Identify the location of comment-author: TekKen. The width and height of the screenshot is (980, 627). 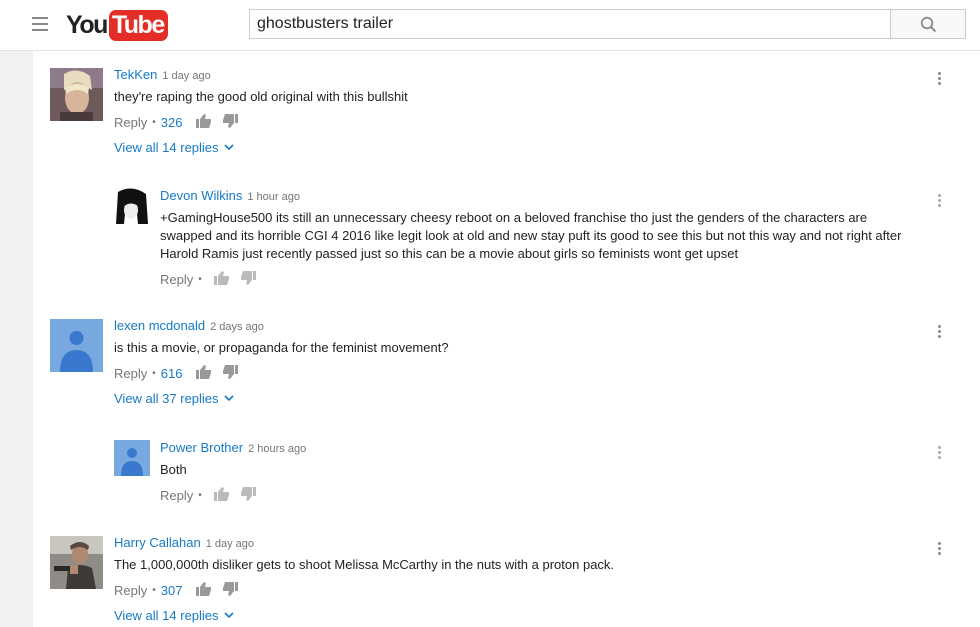
(135, 74).